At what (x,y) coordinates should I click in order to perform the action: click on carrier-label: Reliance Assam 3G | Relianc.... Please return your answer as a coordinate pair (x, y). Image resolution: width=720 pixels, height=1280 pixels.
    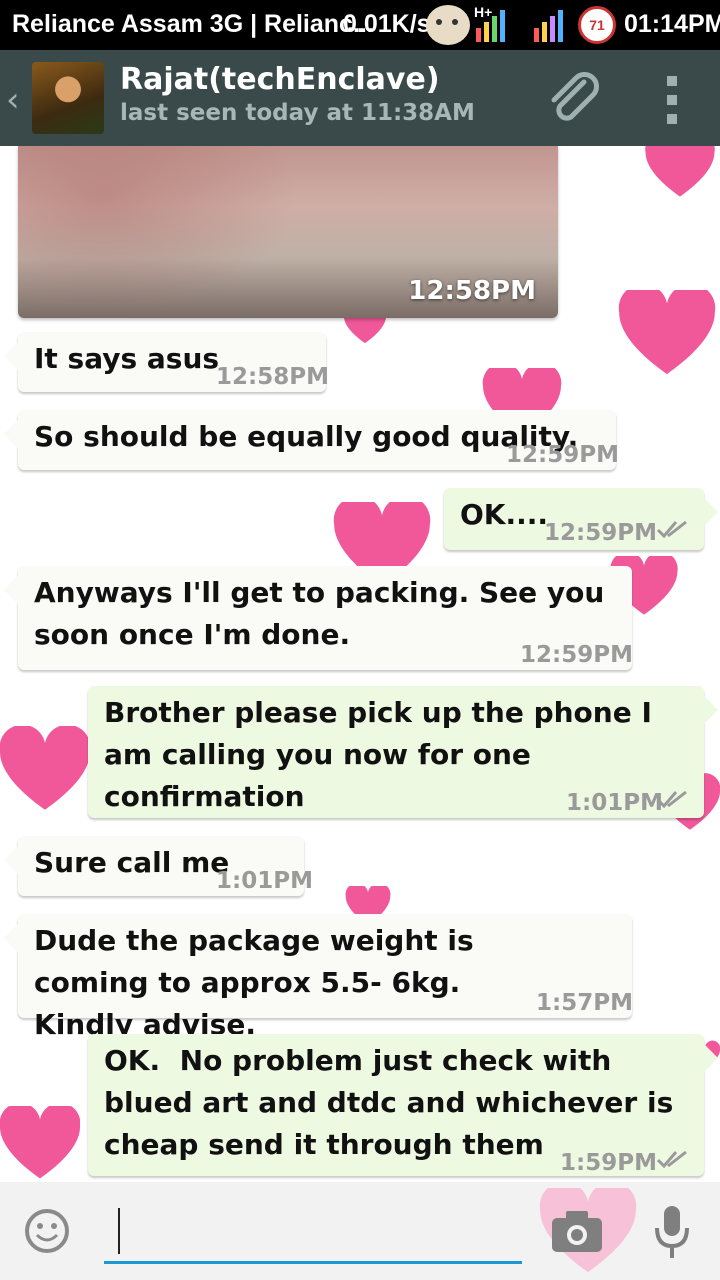
    Looking at the image, I should click on (193, 24).